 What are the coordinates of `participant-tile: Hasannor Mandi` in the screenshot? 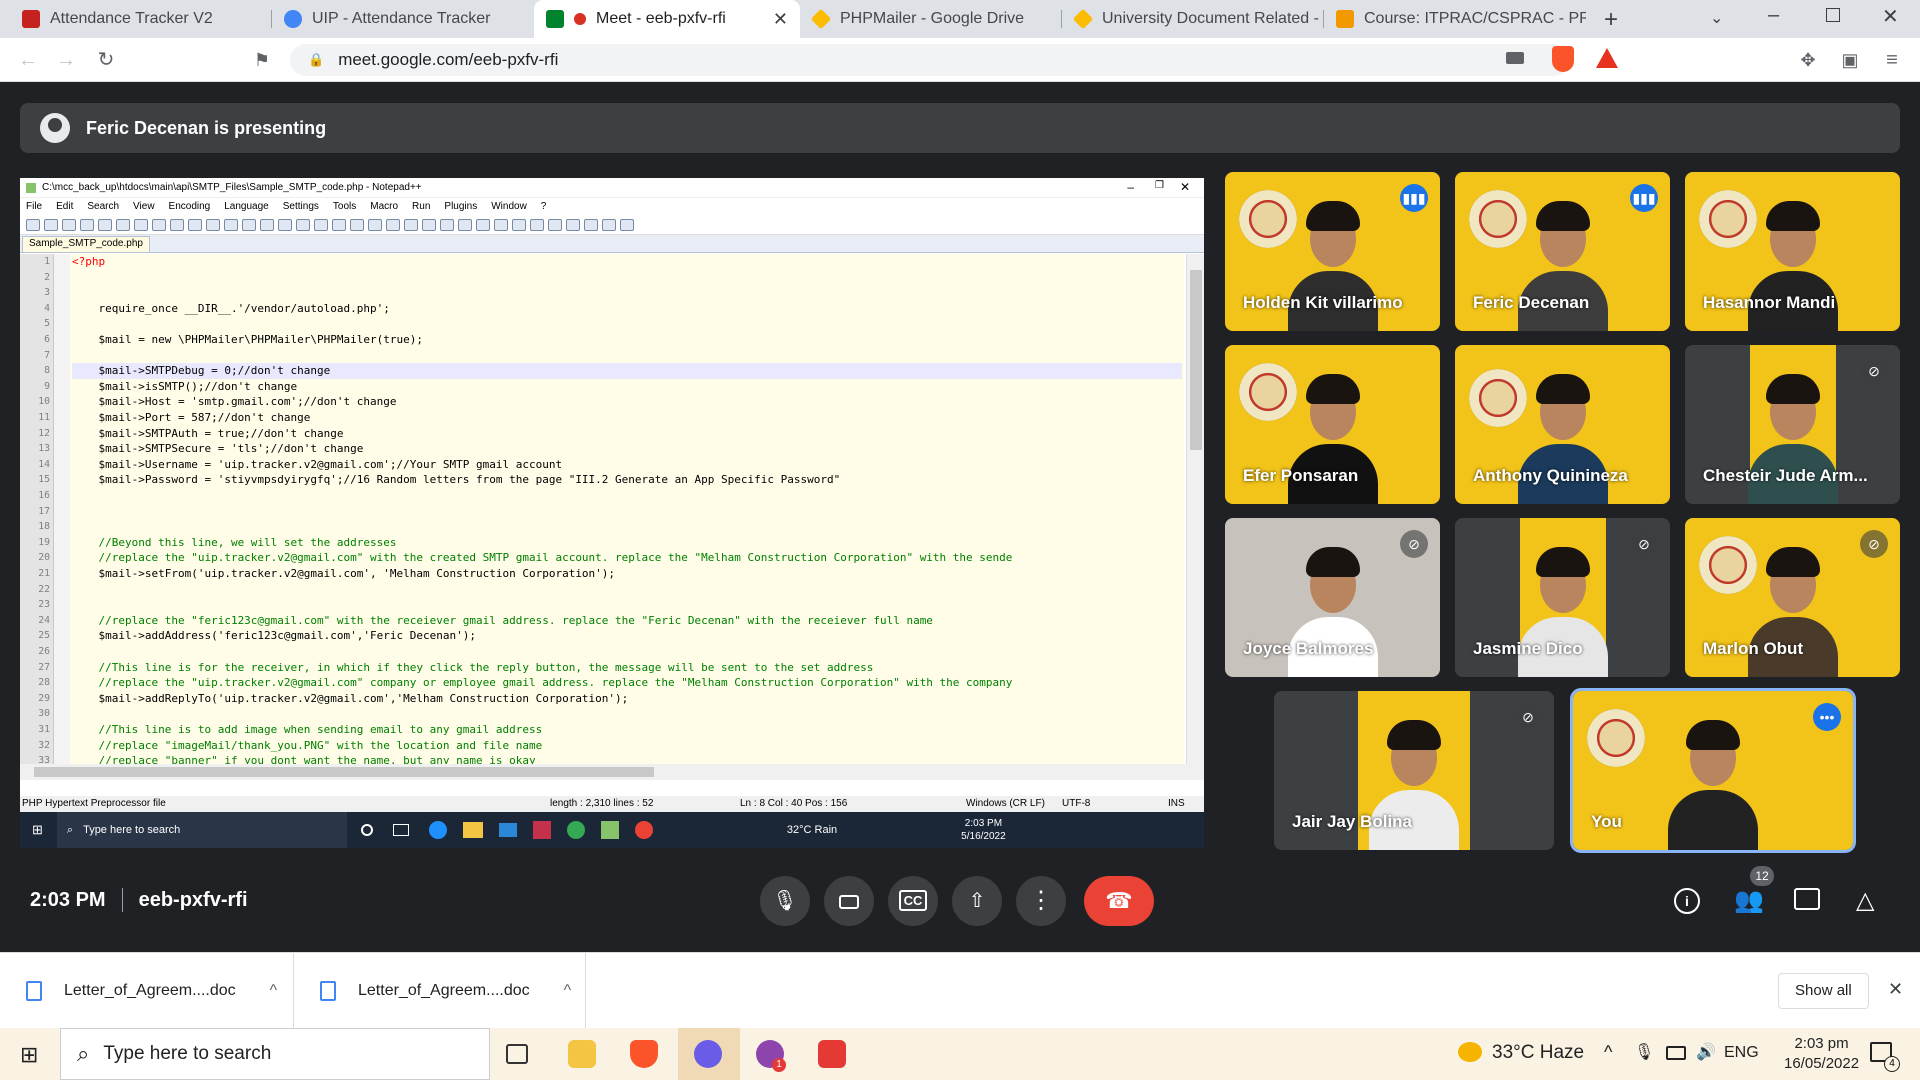 It's located at (1792, 251).